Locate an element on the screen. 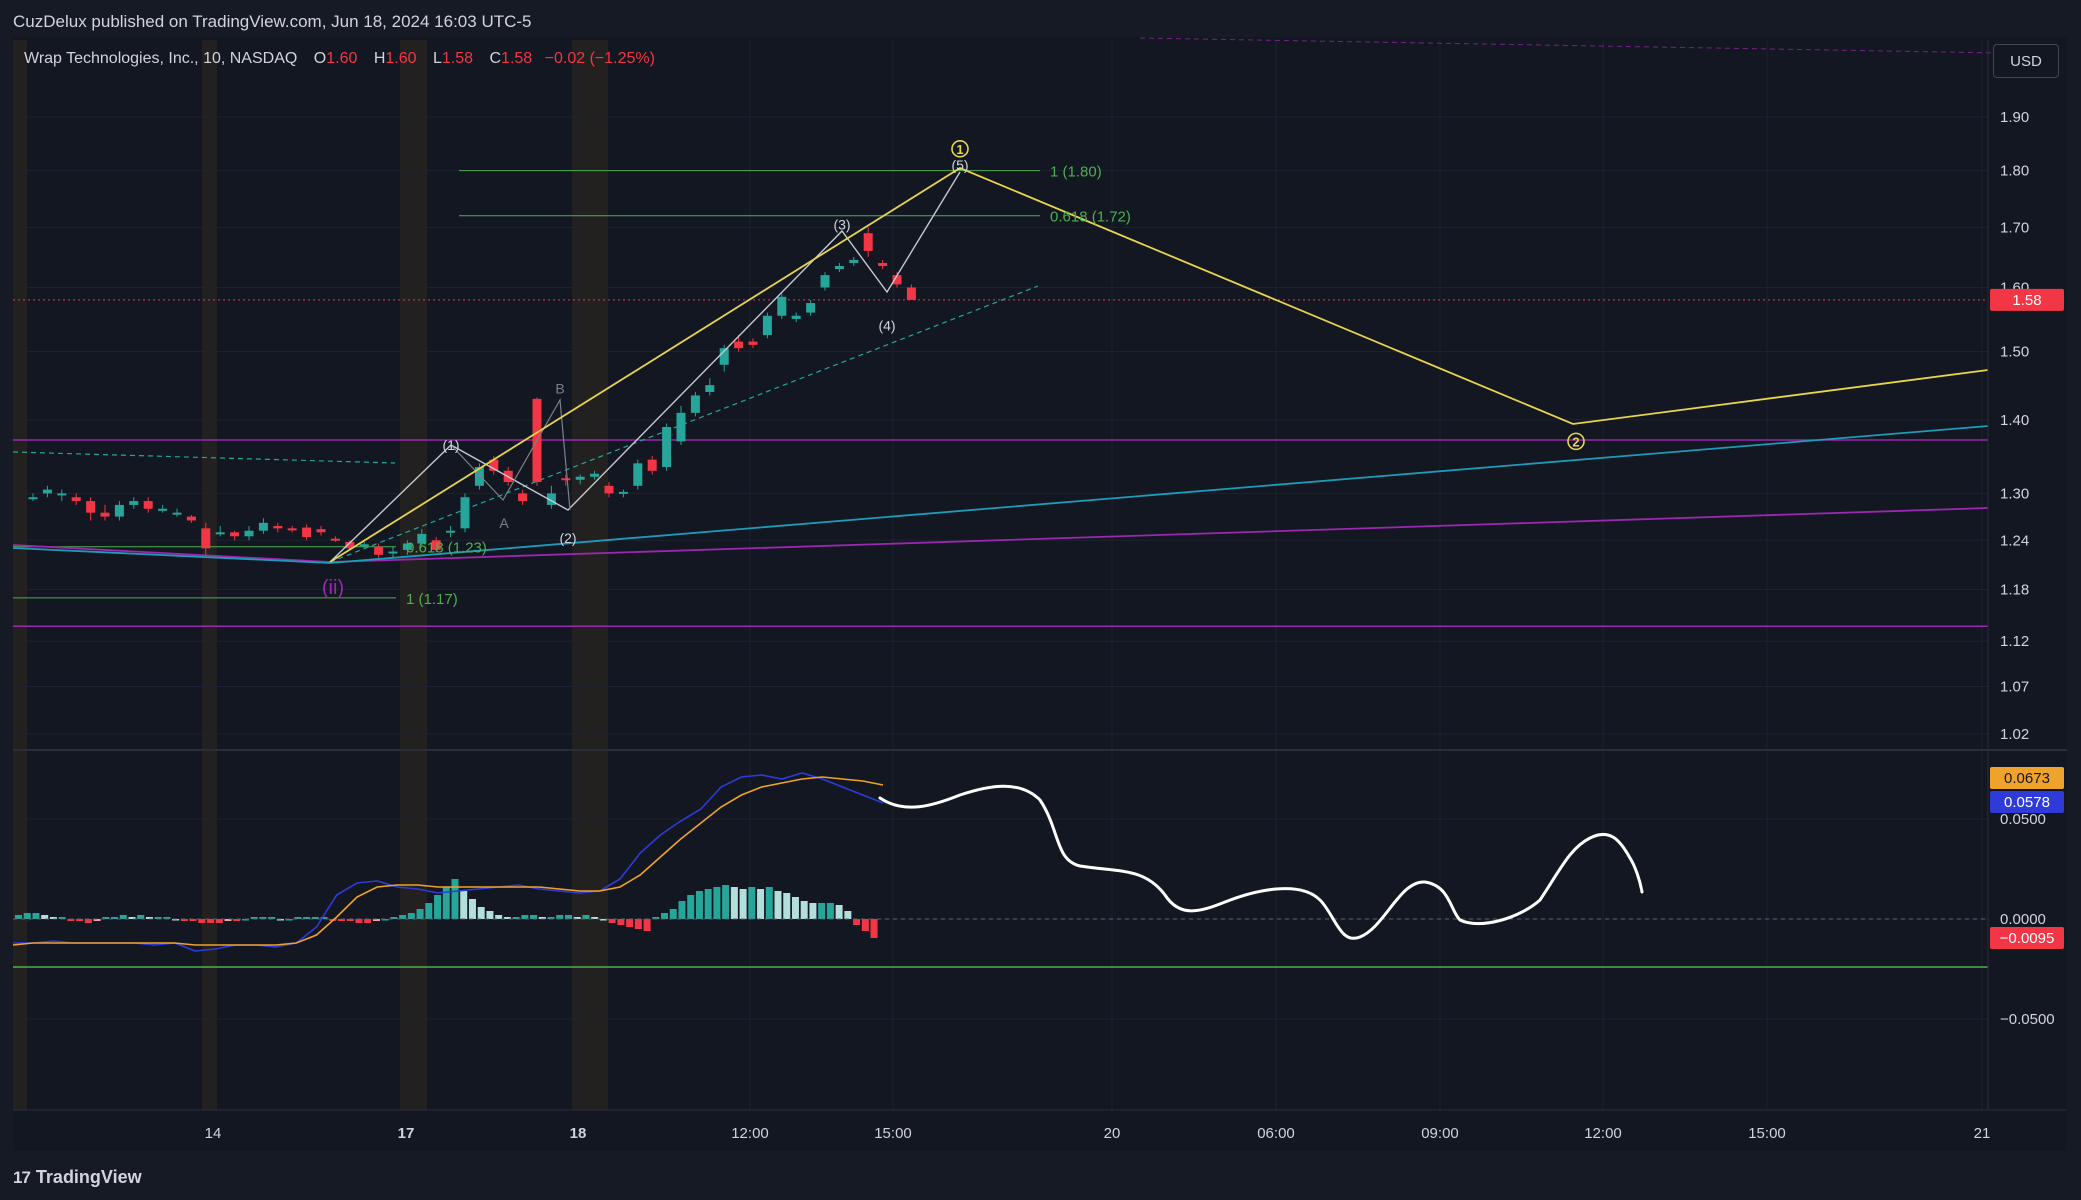 The height and width of the screenshot is (1200, 2081). tradingview-logo: 17 TradingView is located at coordinates (77, 1177).